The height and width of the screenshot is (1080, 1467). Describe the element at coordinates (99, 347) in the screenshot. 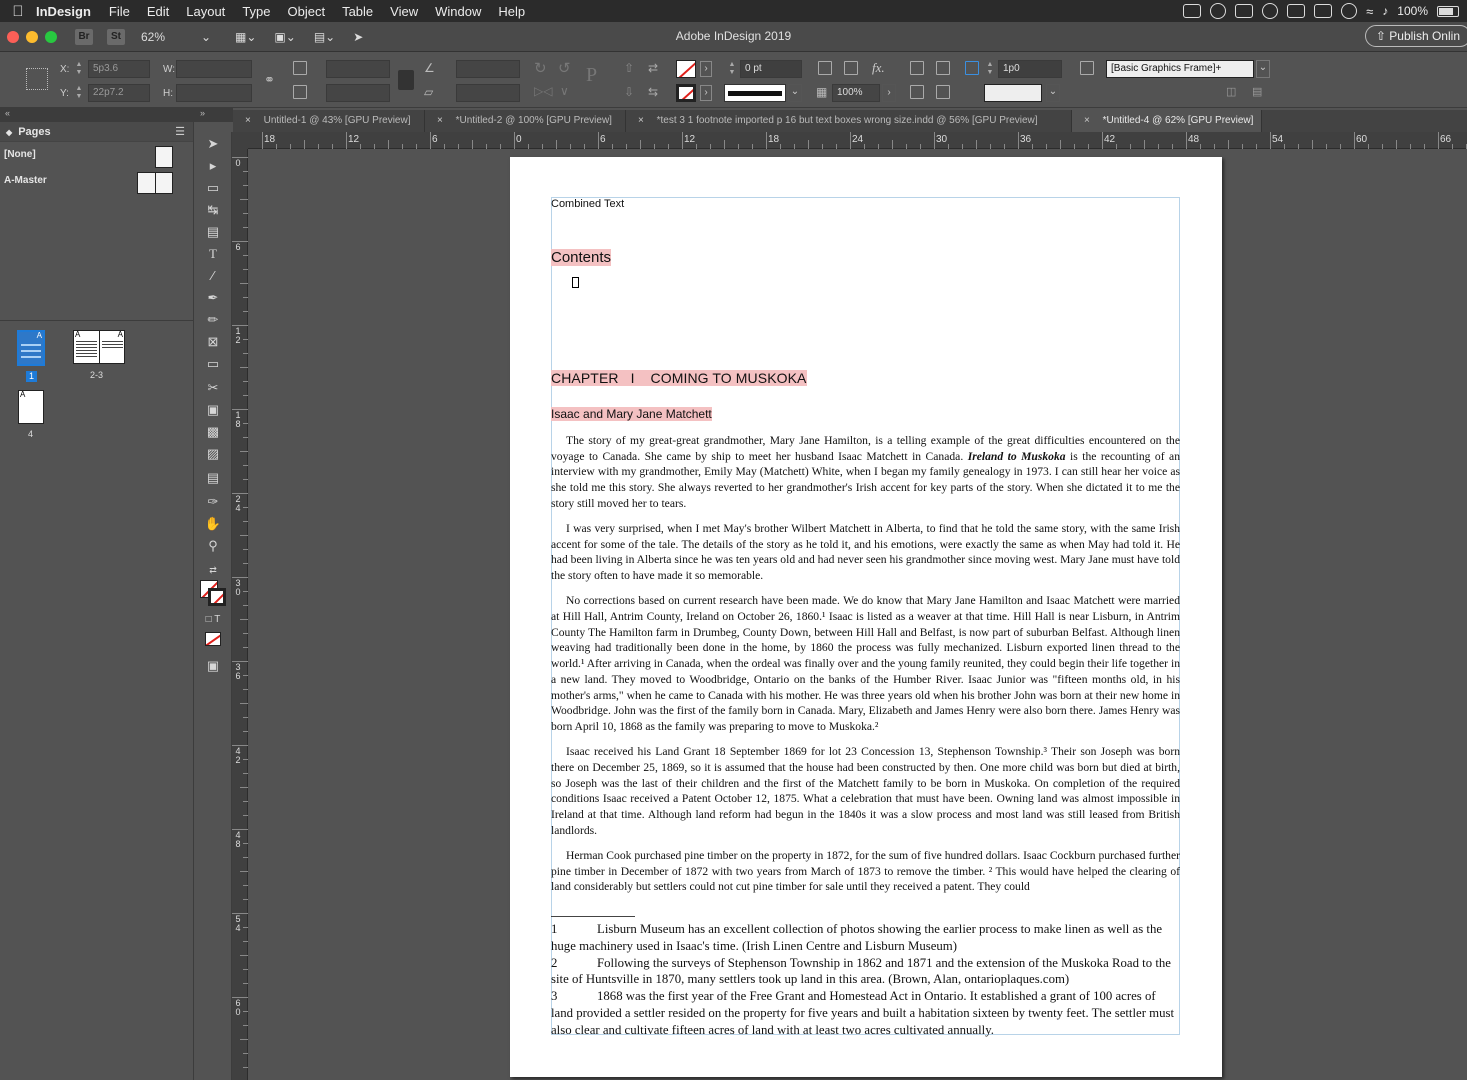

I see `spread-2-3-thumbnail: A A` at that location.